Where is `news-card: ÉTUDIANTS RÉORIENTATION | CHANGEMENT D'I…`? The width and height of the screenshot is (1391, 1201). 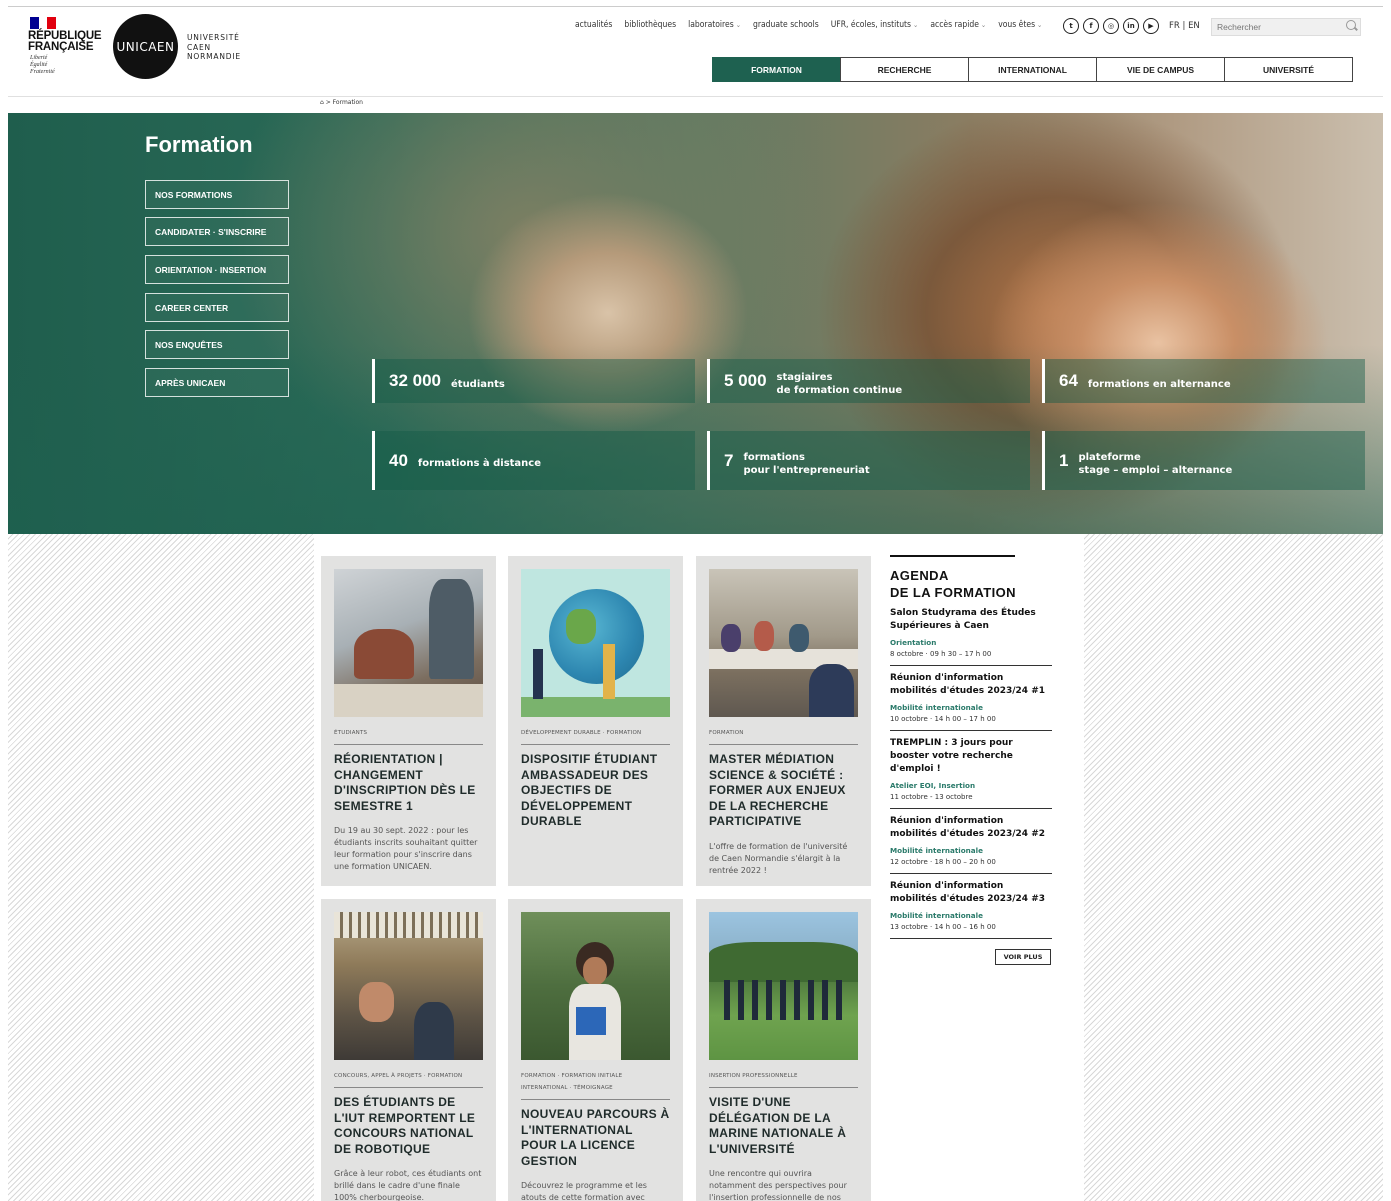
news-card: ÉTUDIANTS RÉORIENTATION | CHANGEMENT D'I… is located at coordinates (408, 721).